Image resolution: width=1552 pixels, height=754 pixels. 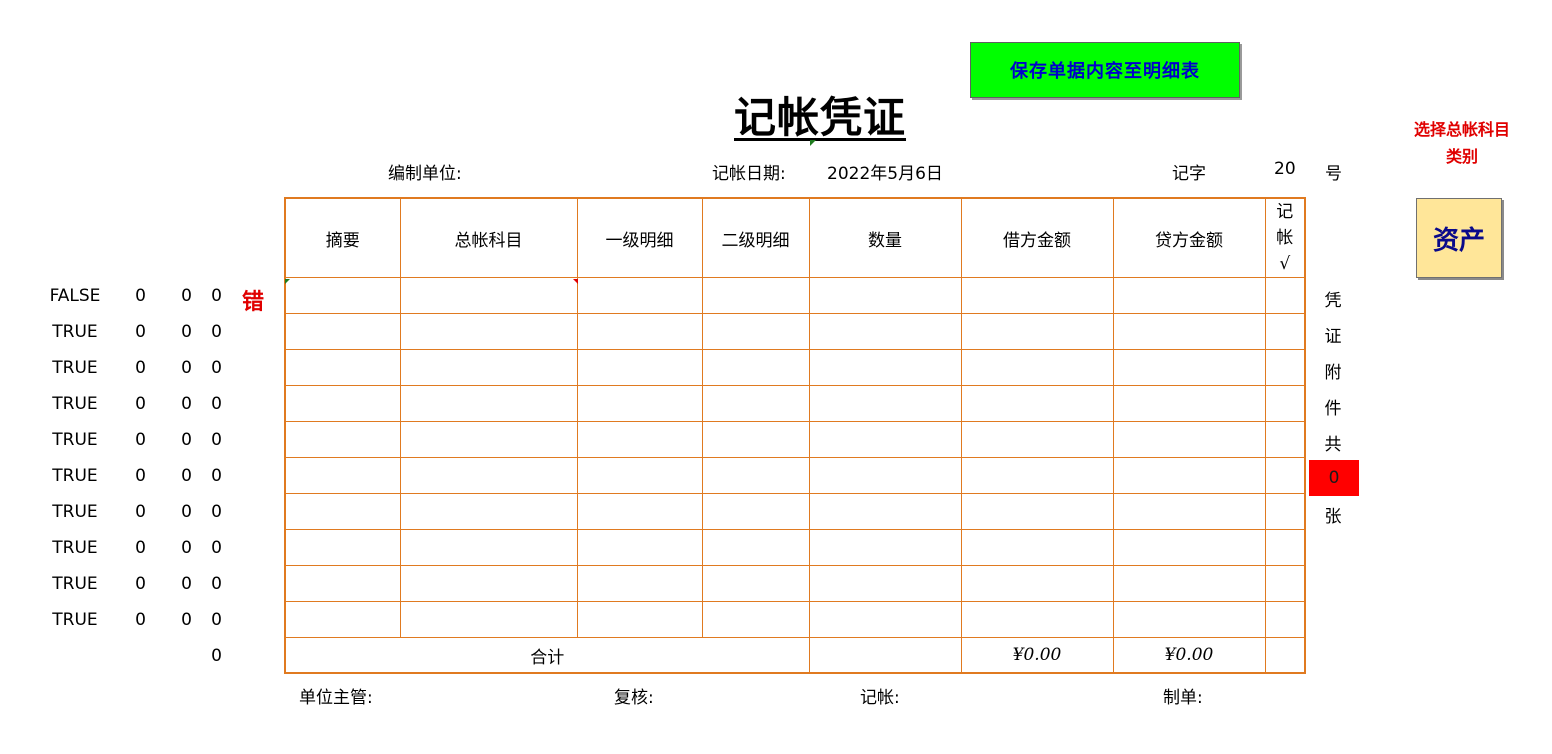 I want to click on date-value: 2022年5月6日, so click(x=885, y=171).